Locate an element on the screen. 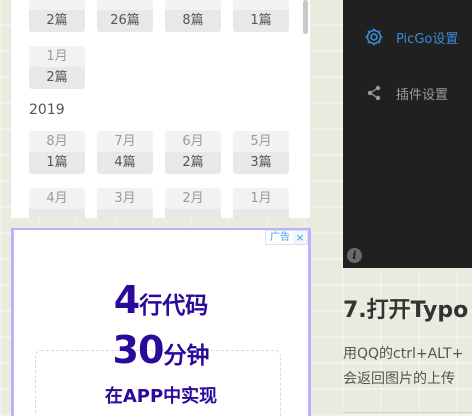 Image resolution: width=472 pixels, height=416 pixels. archive-month-cell: 1月 2篇 is located at coordinates (57, 67).